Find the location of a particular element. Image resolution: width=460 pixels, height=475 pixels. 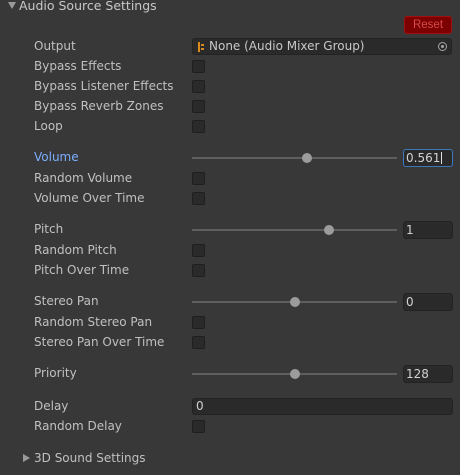

random-stereo-pan-row: Random Stereo Pan is located at coordinates (230, 323).